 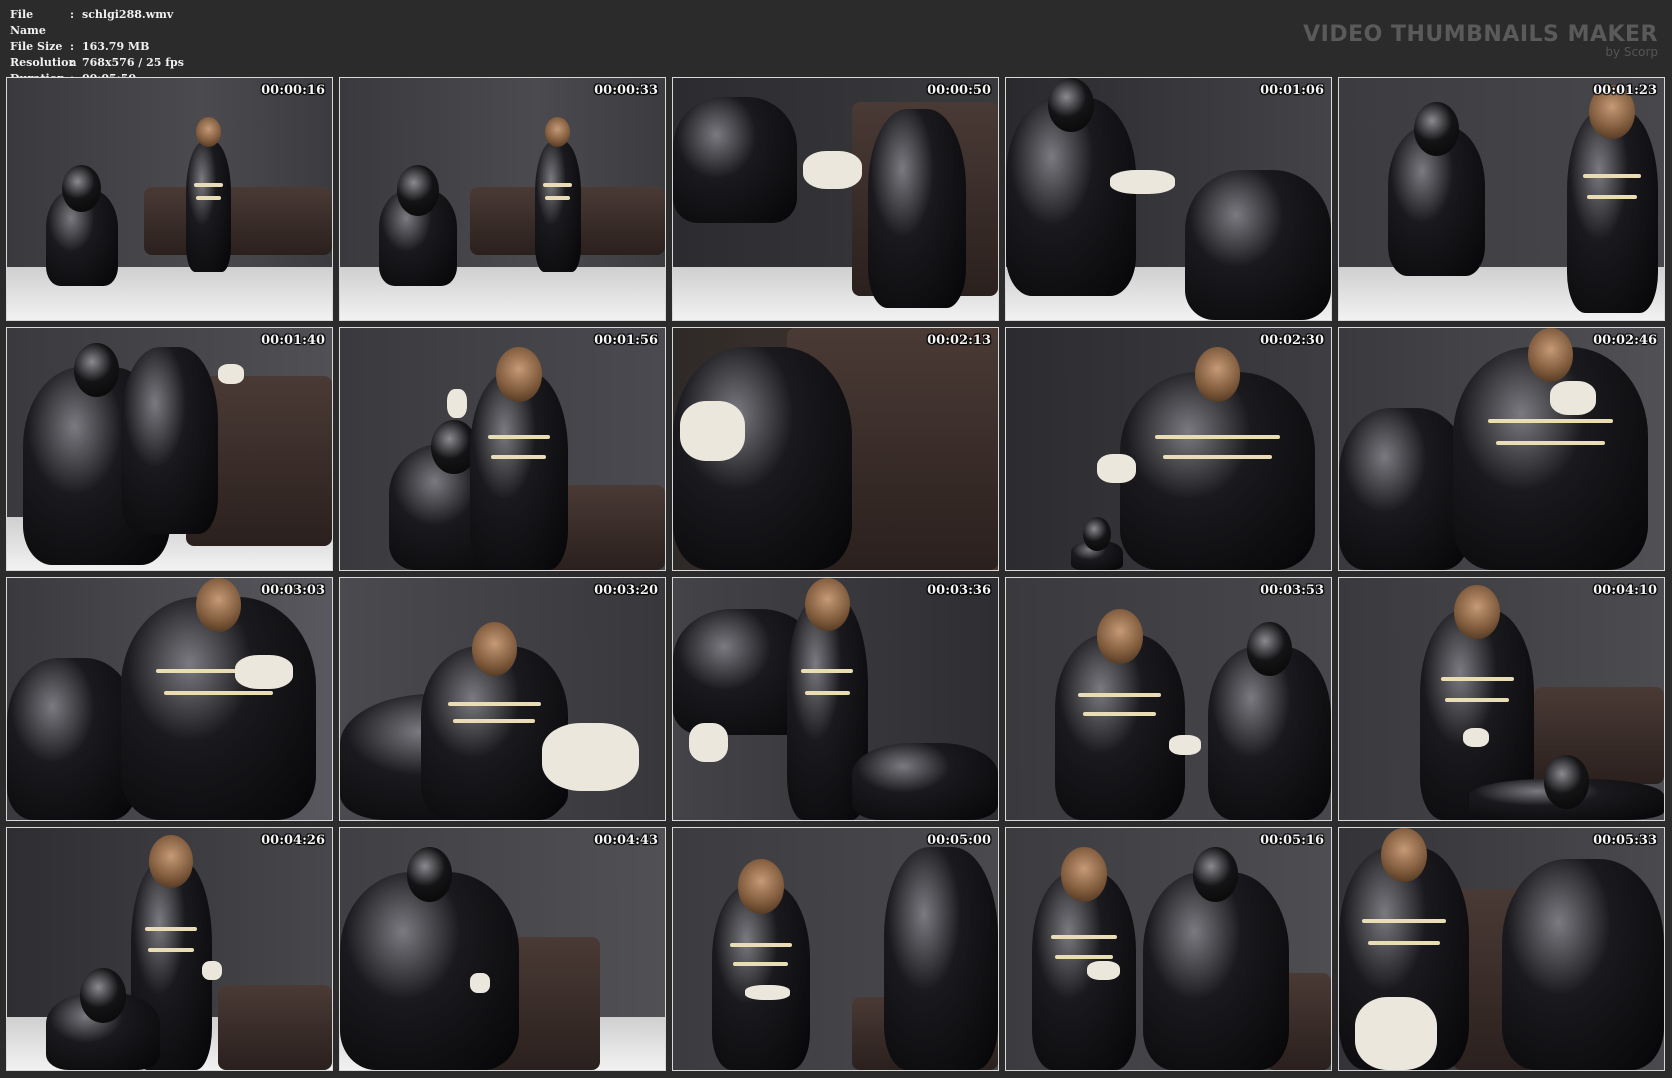 I want to click on thumbnail-14: 00:03:53, so click(x=1168, y=699).